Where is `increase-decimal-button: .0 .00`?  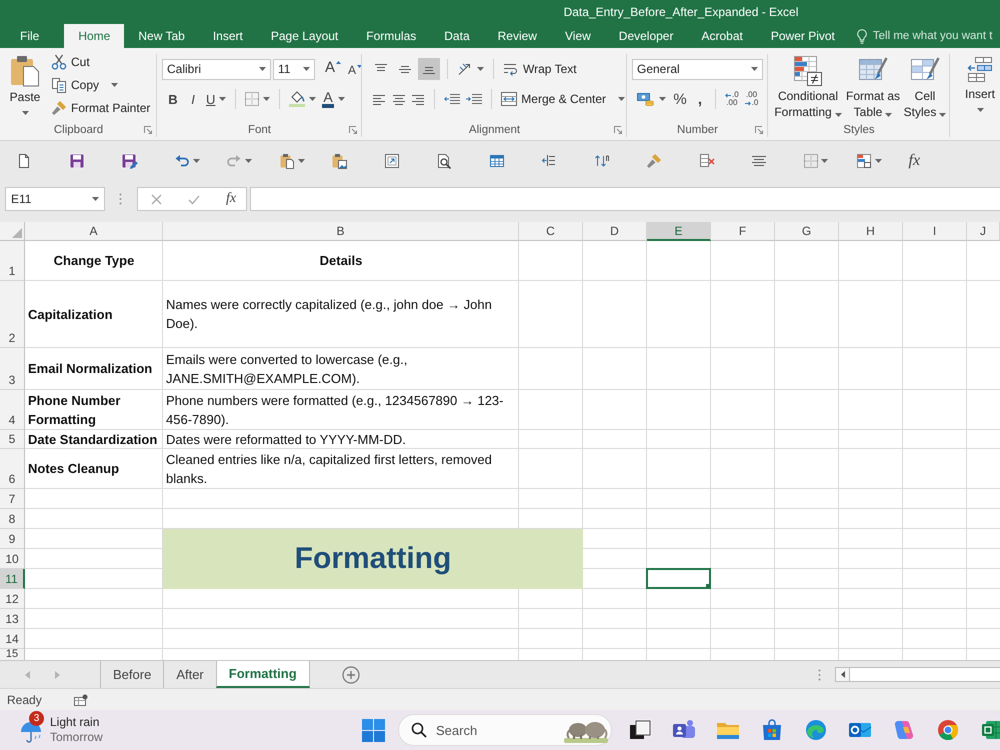 increase-decimal-button: .0 .00 is located at coordinates (732, 99).